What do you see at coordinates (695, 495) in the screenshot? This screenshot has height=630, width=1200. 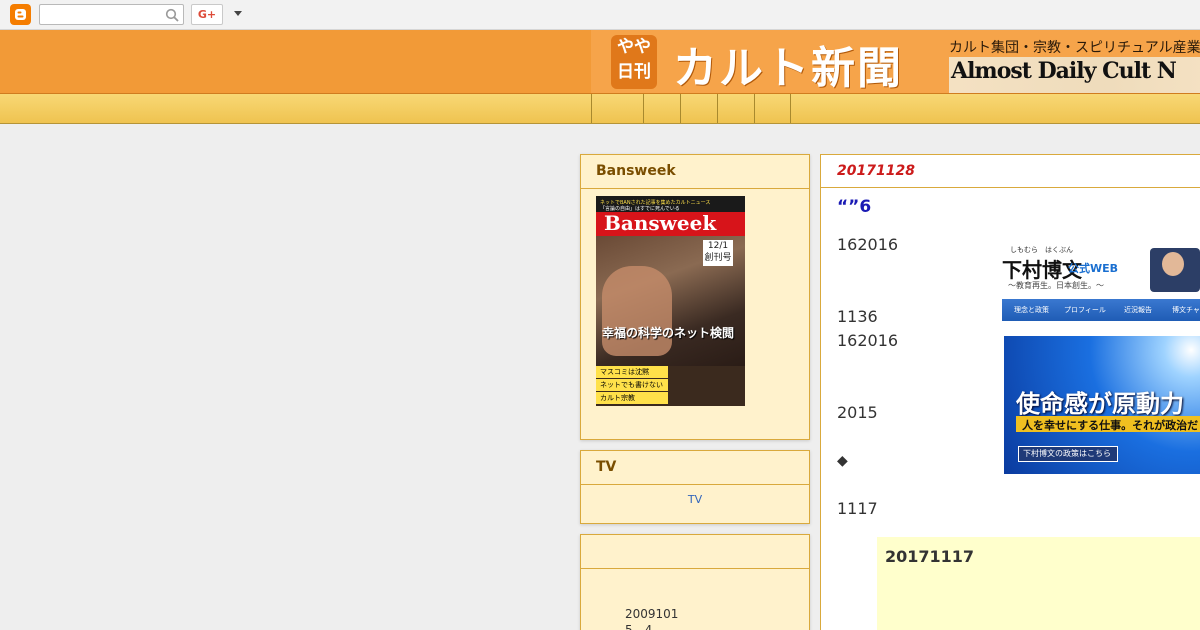 I see `tv-link: TV` at bounding box center [695, 495].